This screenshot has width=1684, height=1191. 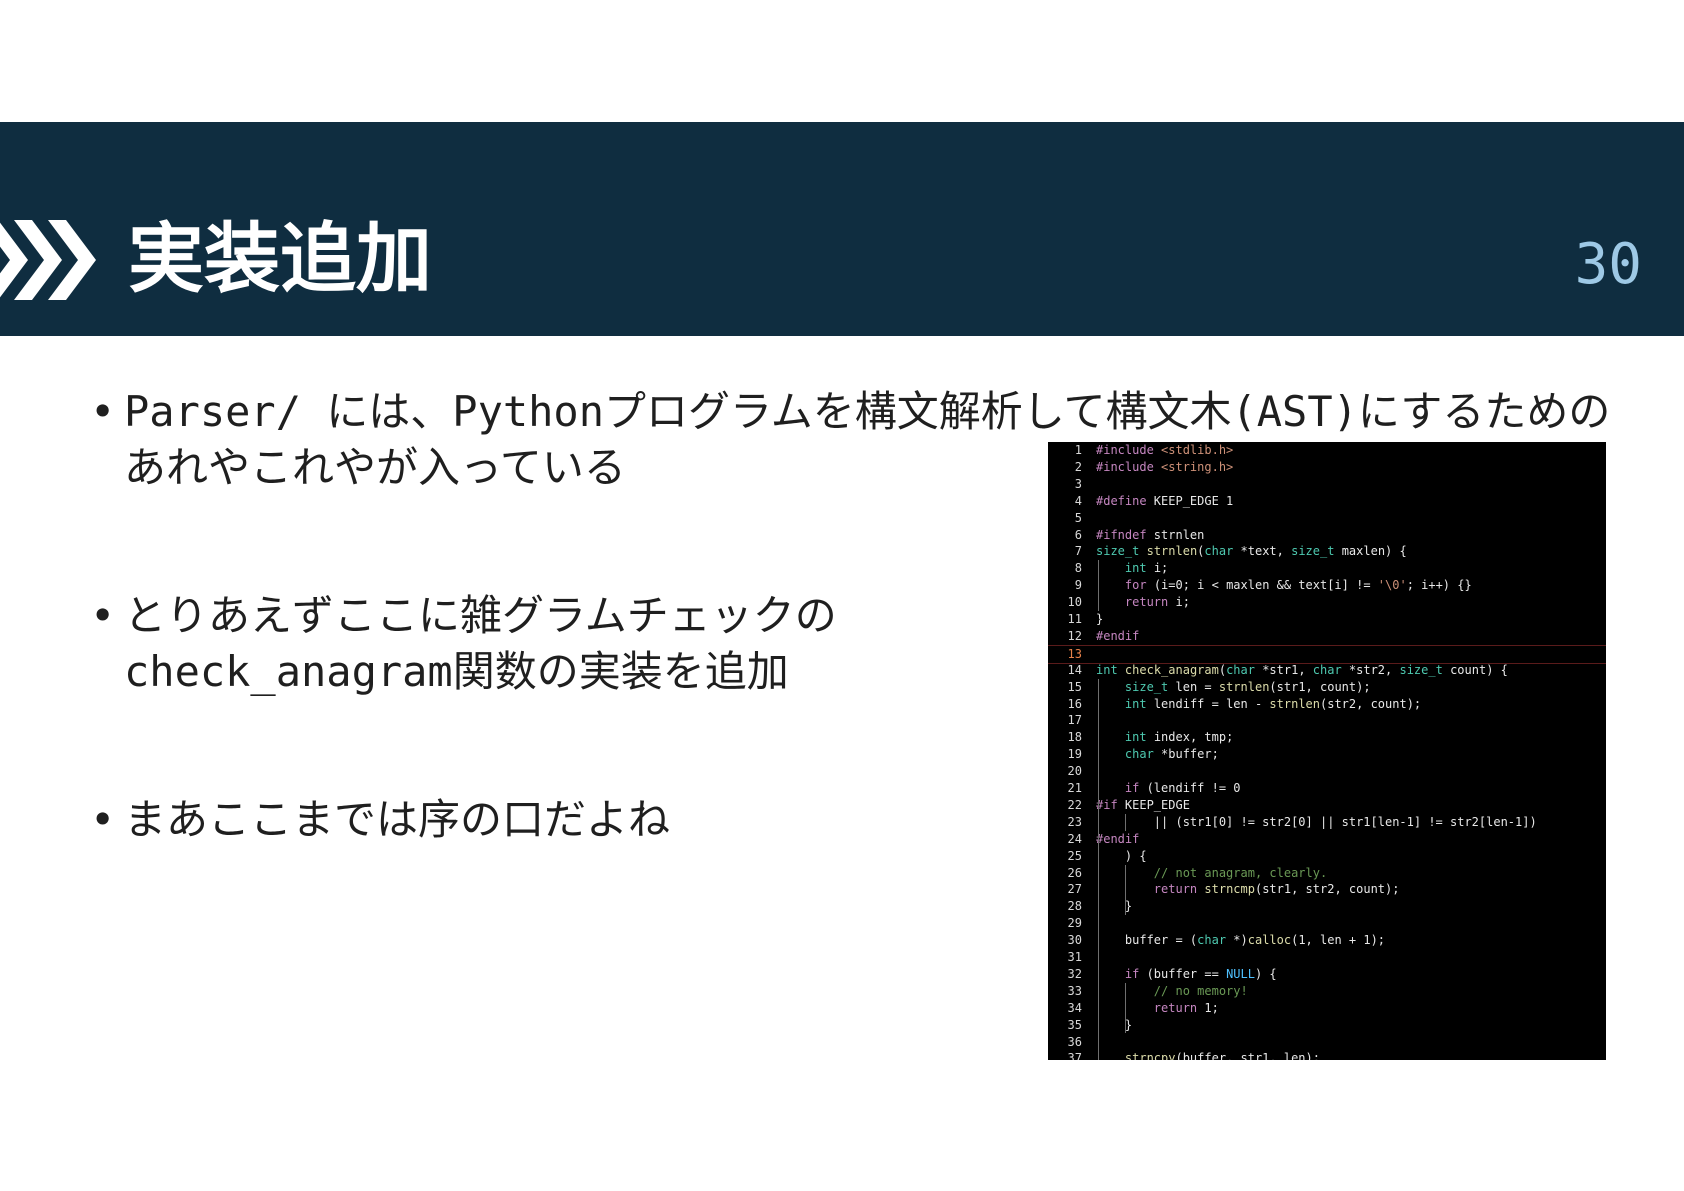 I want to click on line-number: 13, so click(x=1074, y=653).